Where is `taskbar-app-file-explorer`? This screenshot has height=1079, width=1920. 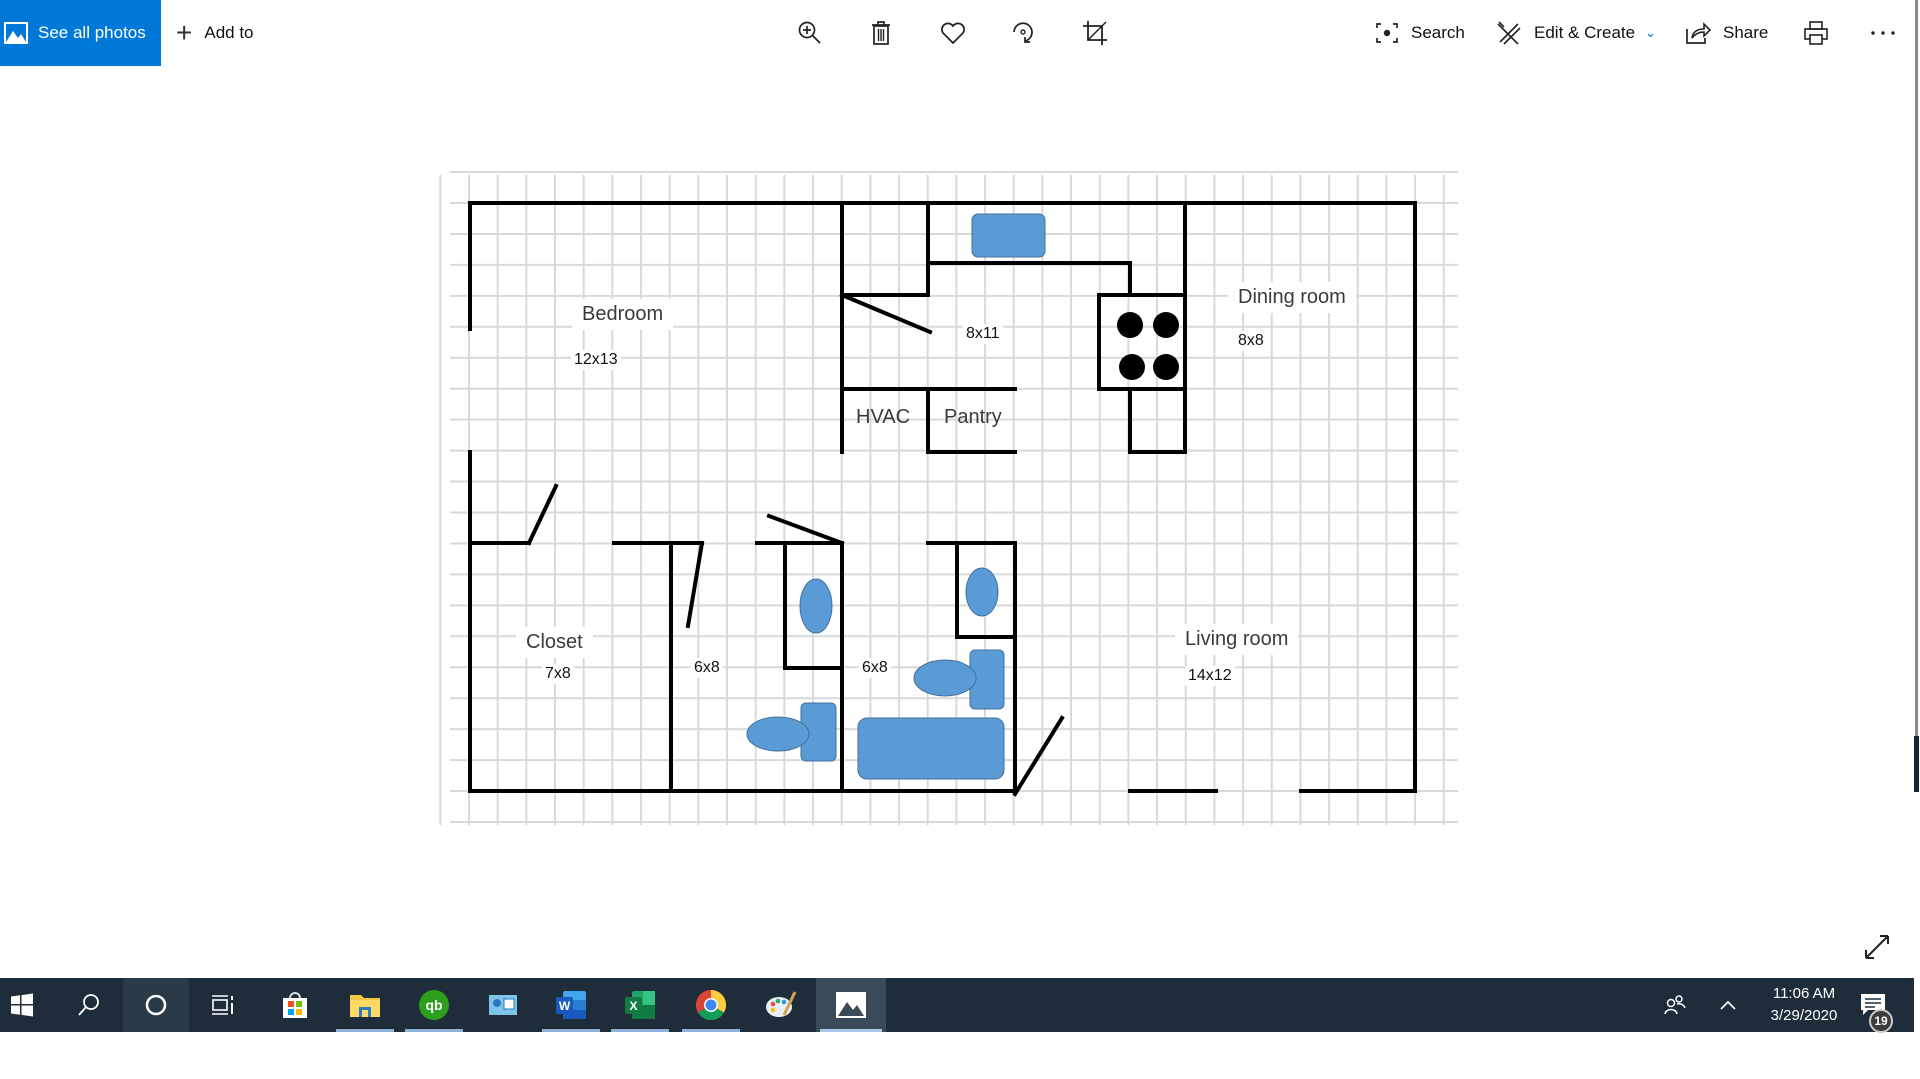 taskbar-app-file-explorer is located at coordinates (365, 1005).